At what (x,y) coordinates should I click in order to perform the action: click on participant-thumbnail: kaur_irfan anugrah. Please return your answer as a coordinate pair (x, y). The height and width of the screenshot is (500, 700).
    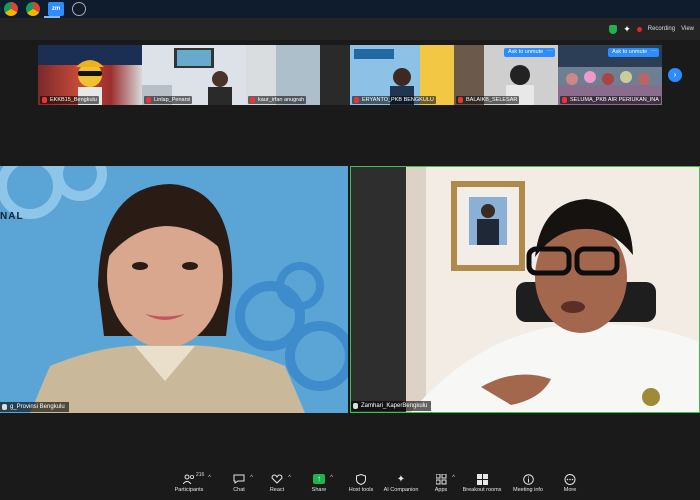
    Looking at the image, I should click on (298, 75).